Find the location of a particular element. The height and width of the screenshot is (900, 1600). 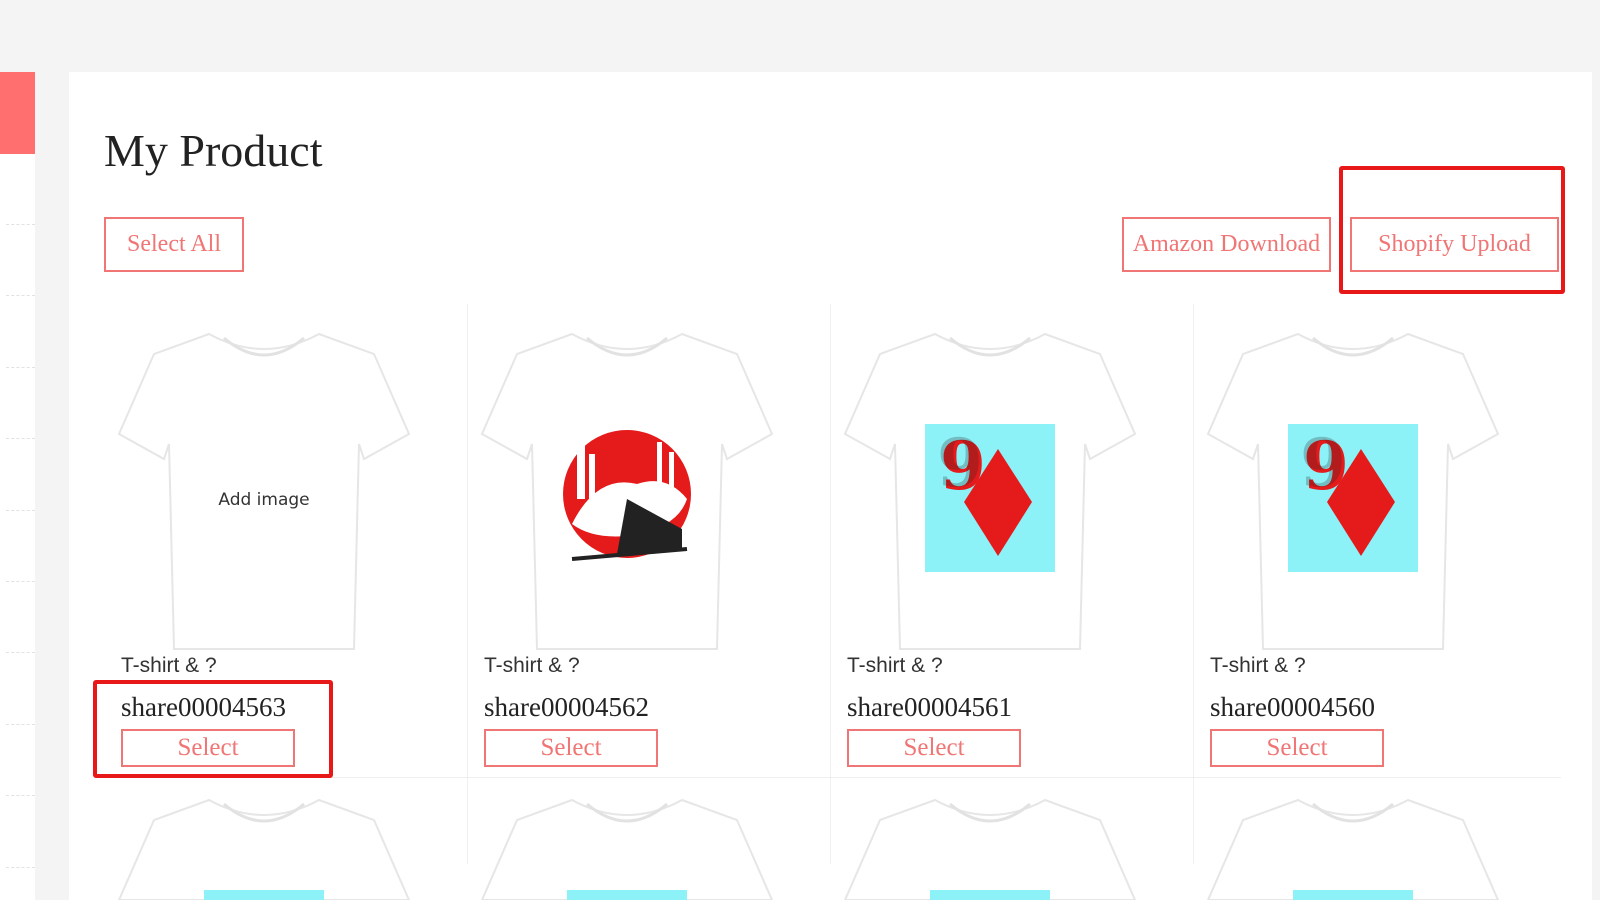

train-illustration-icon is located at coordinates (627, 494).